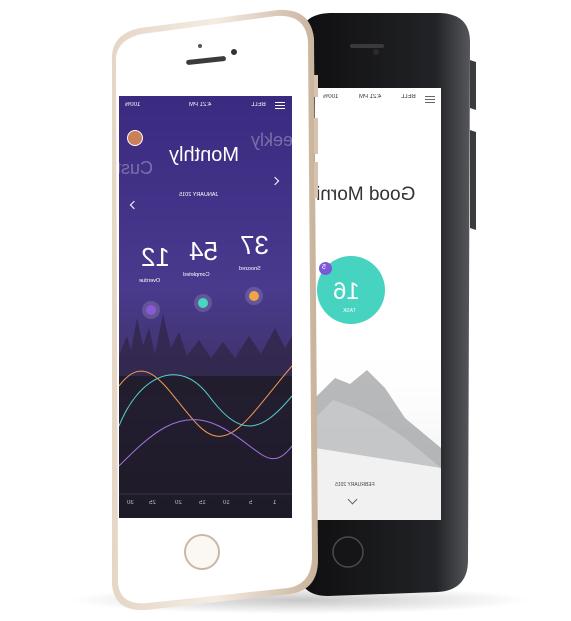 The height and width of the screenshot is (621, 571). Describe the element at coordinates (250, 269) in the screenshot. I see `stat-snoozed-label: Snoozed` at that location.